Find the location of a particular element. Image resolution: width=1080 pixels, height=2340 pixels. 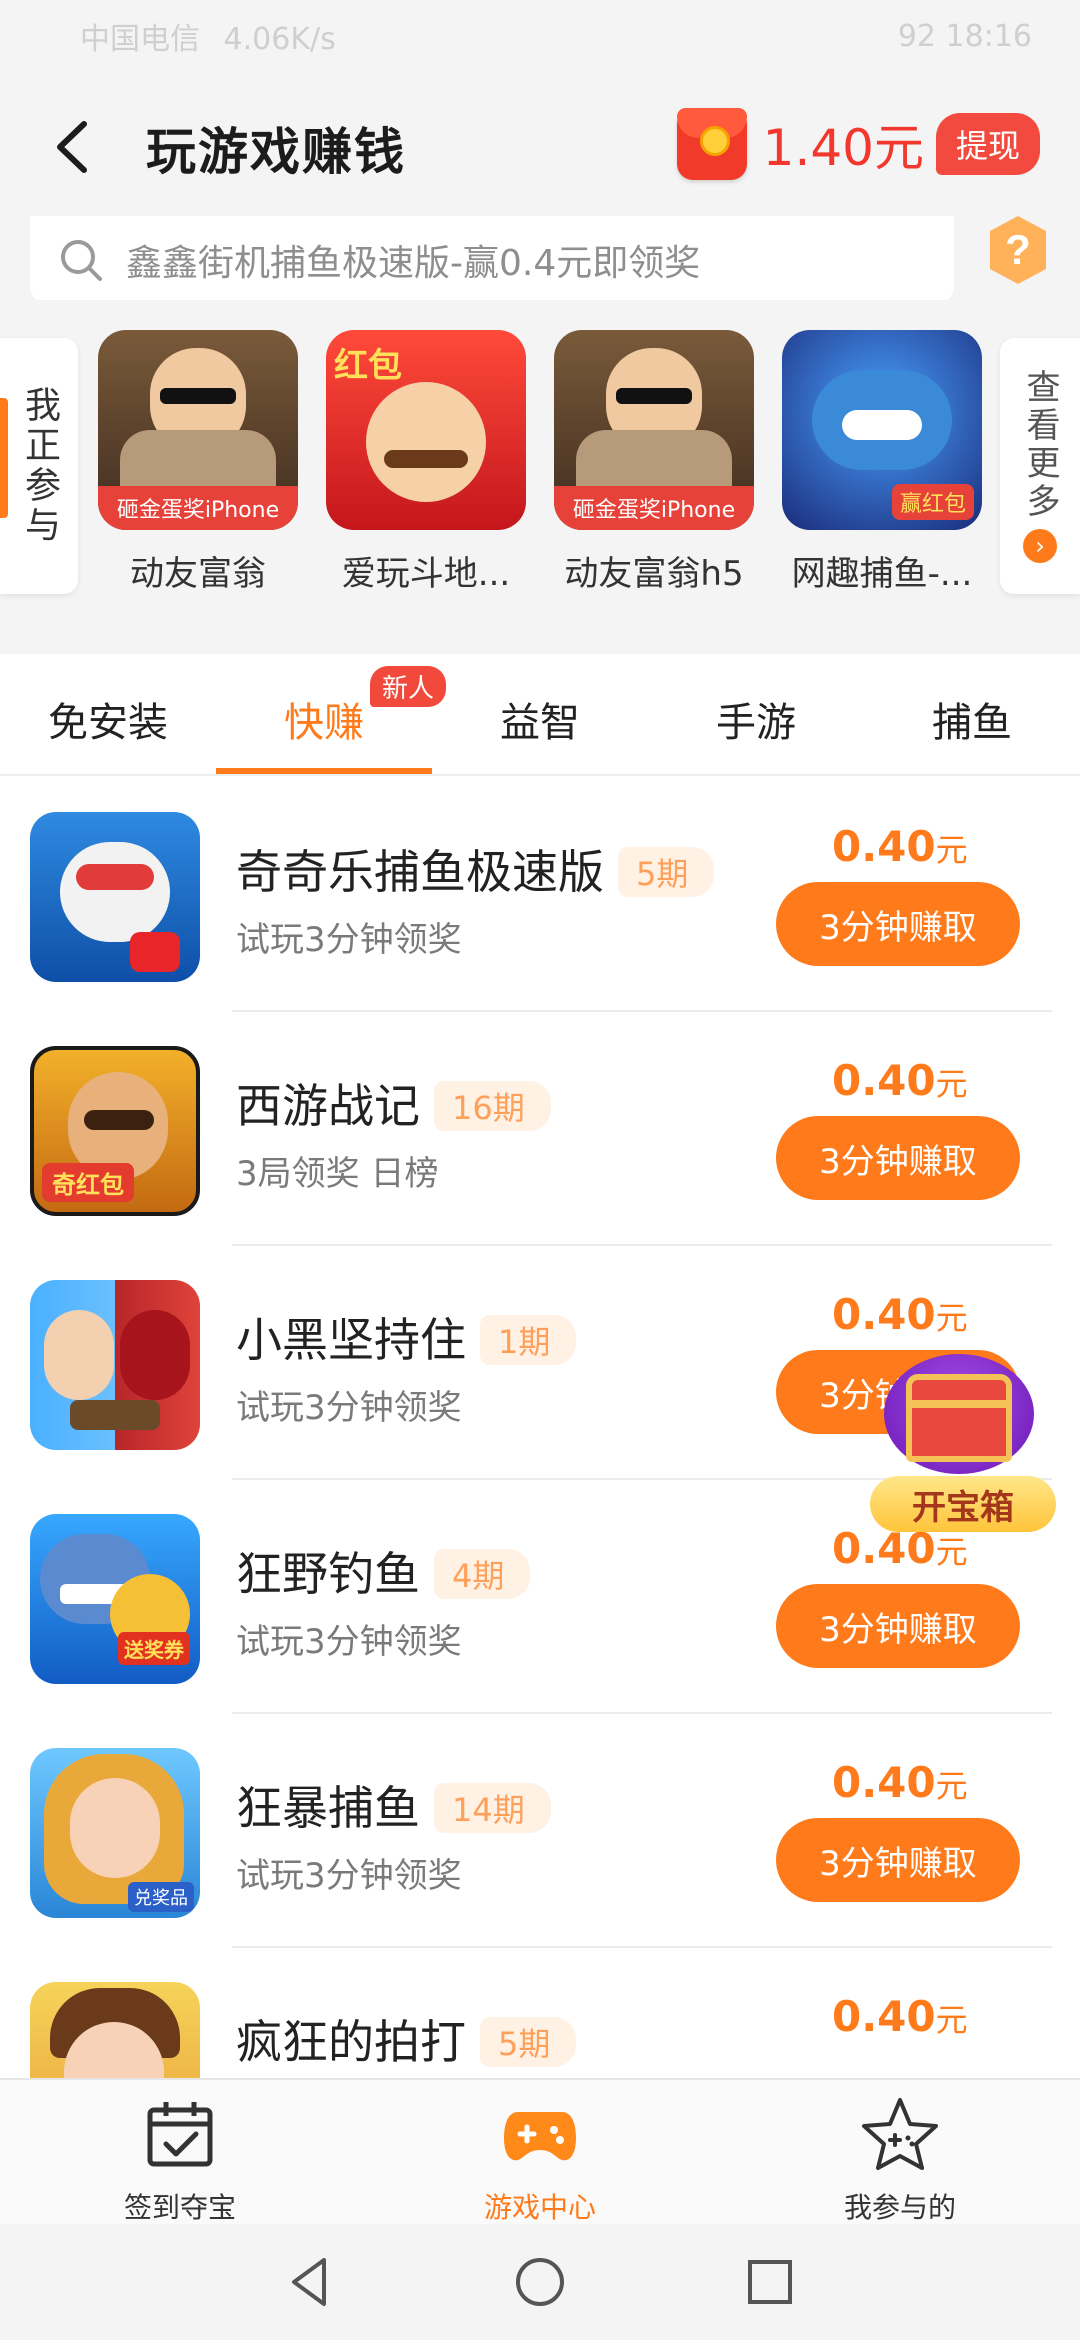

period-badge: 16期 is located at coordinates (492, 1105).